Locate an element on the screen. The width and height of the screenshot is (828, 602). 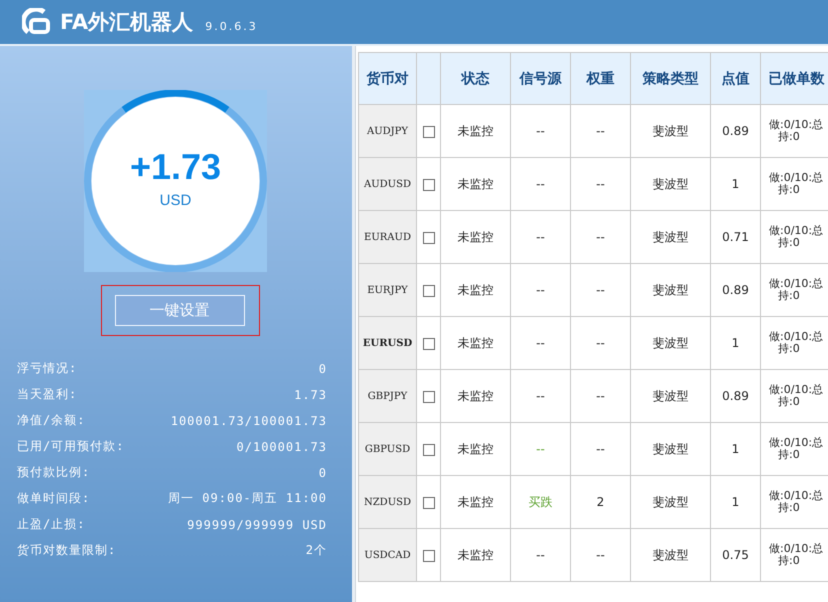
column-header: 状态 is located at coordinates (475, 78).